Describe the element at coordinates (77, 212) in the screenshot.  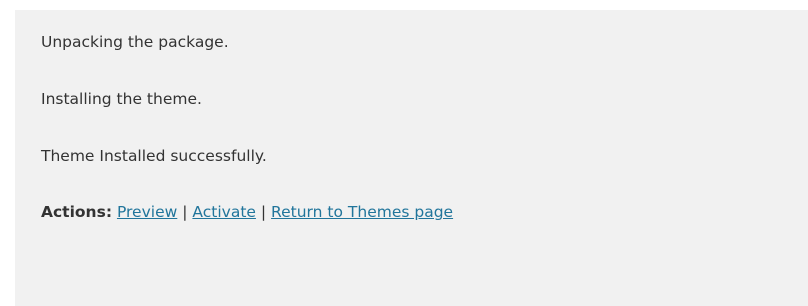
I see `actions-label: Actions:` at that location.